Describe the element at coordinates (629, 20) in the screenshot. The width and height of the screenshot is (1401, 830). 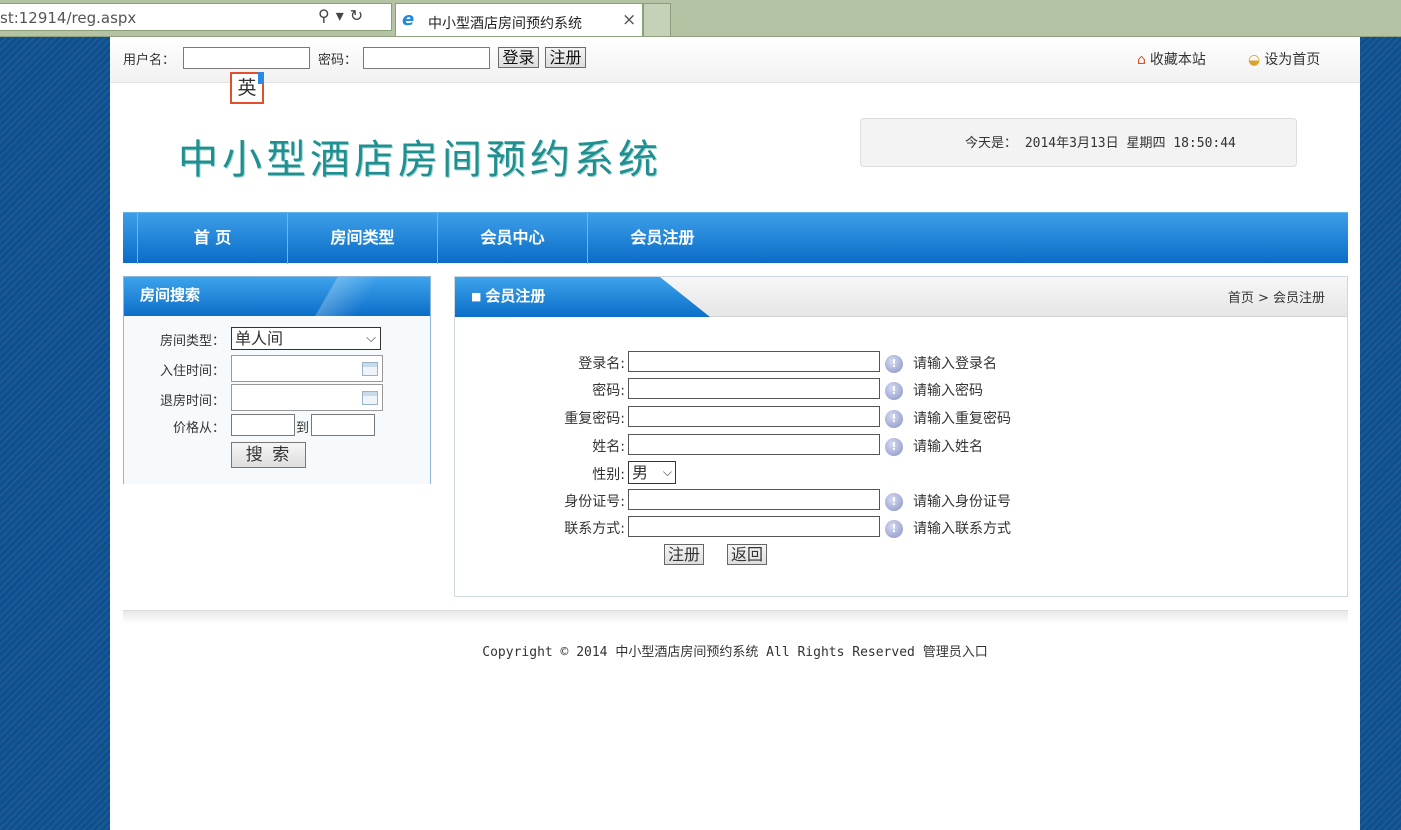
I see `close-icon: ×` at that location.